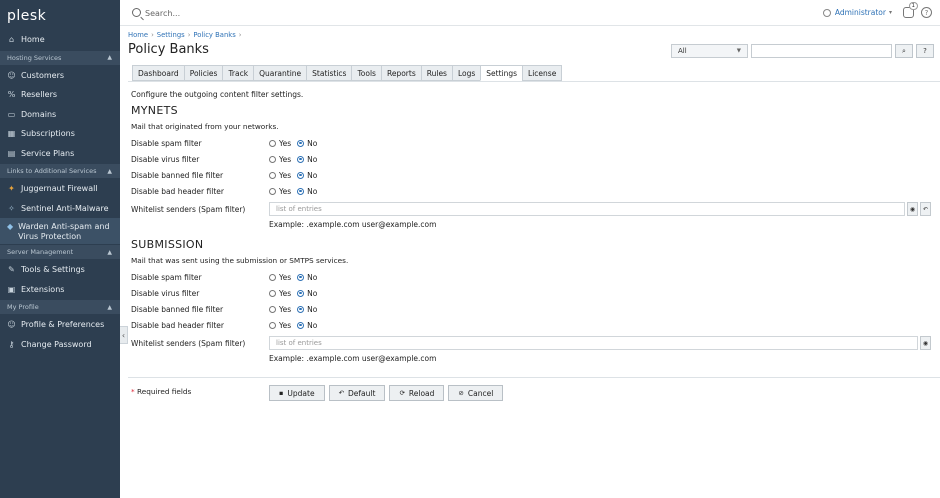 The width and height of the screenshot is (940, 498). What do you see at coordinates (461, 393) in the screenshot?
I see `cancel-icon: ⊘` at bounding box center [461, 393].